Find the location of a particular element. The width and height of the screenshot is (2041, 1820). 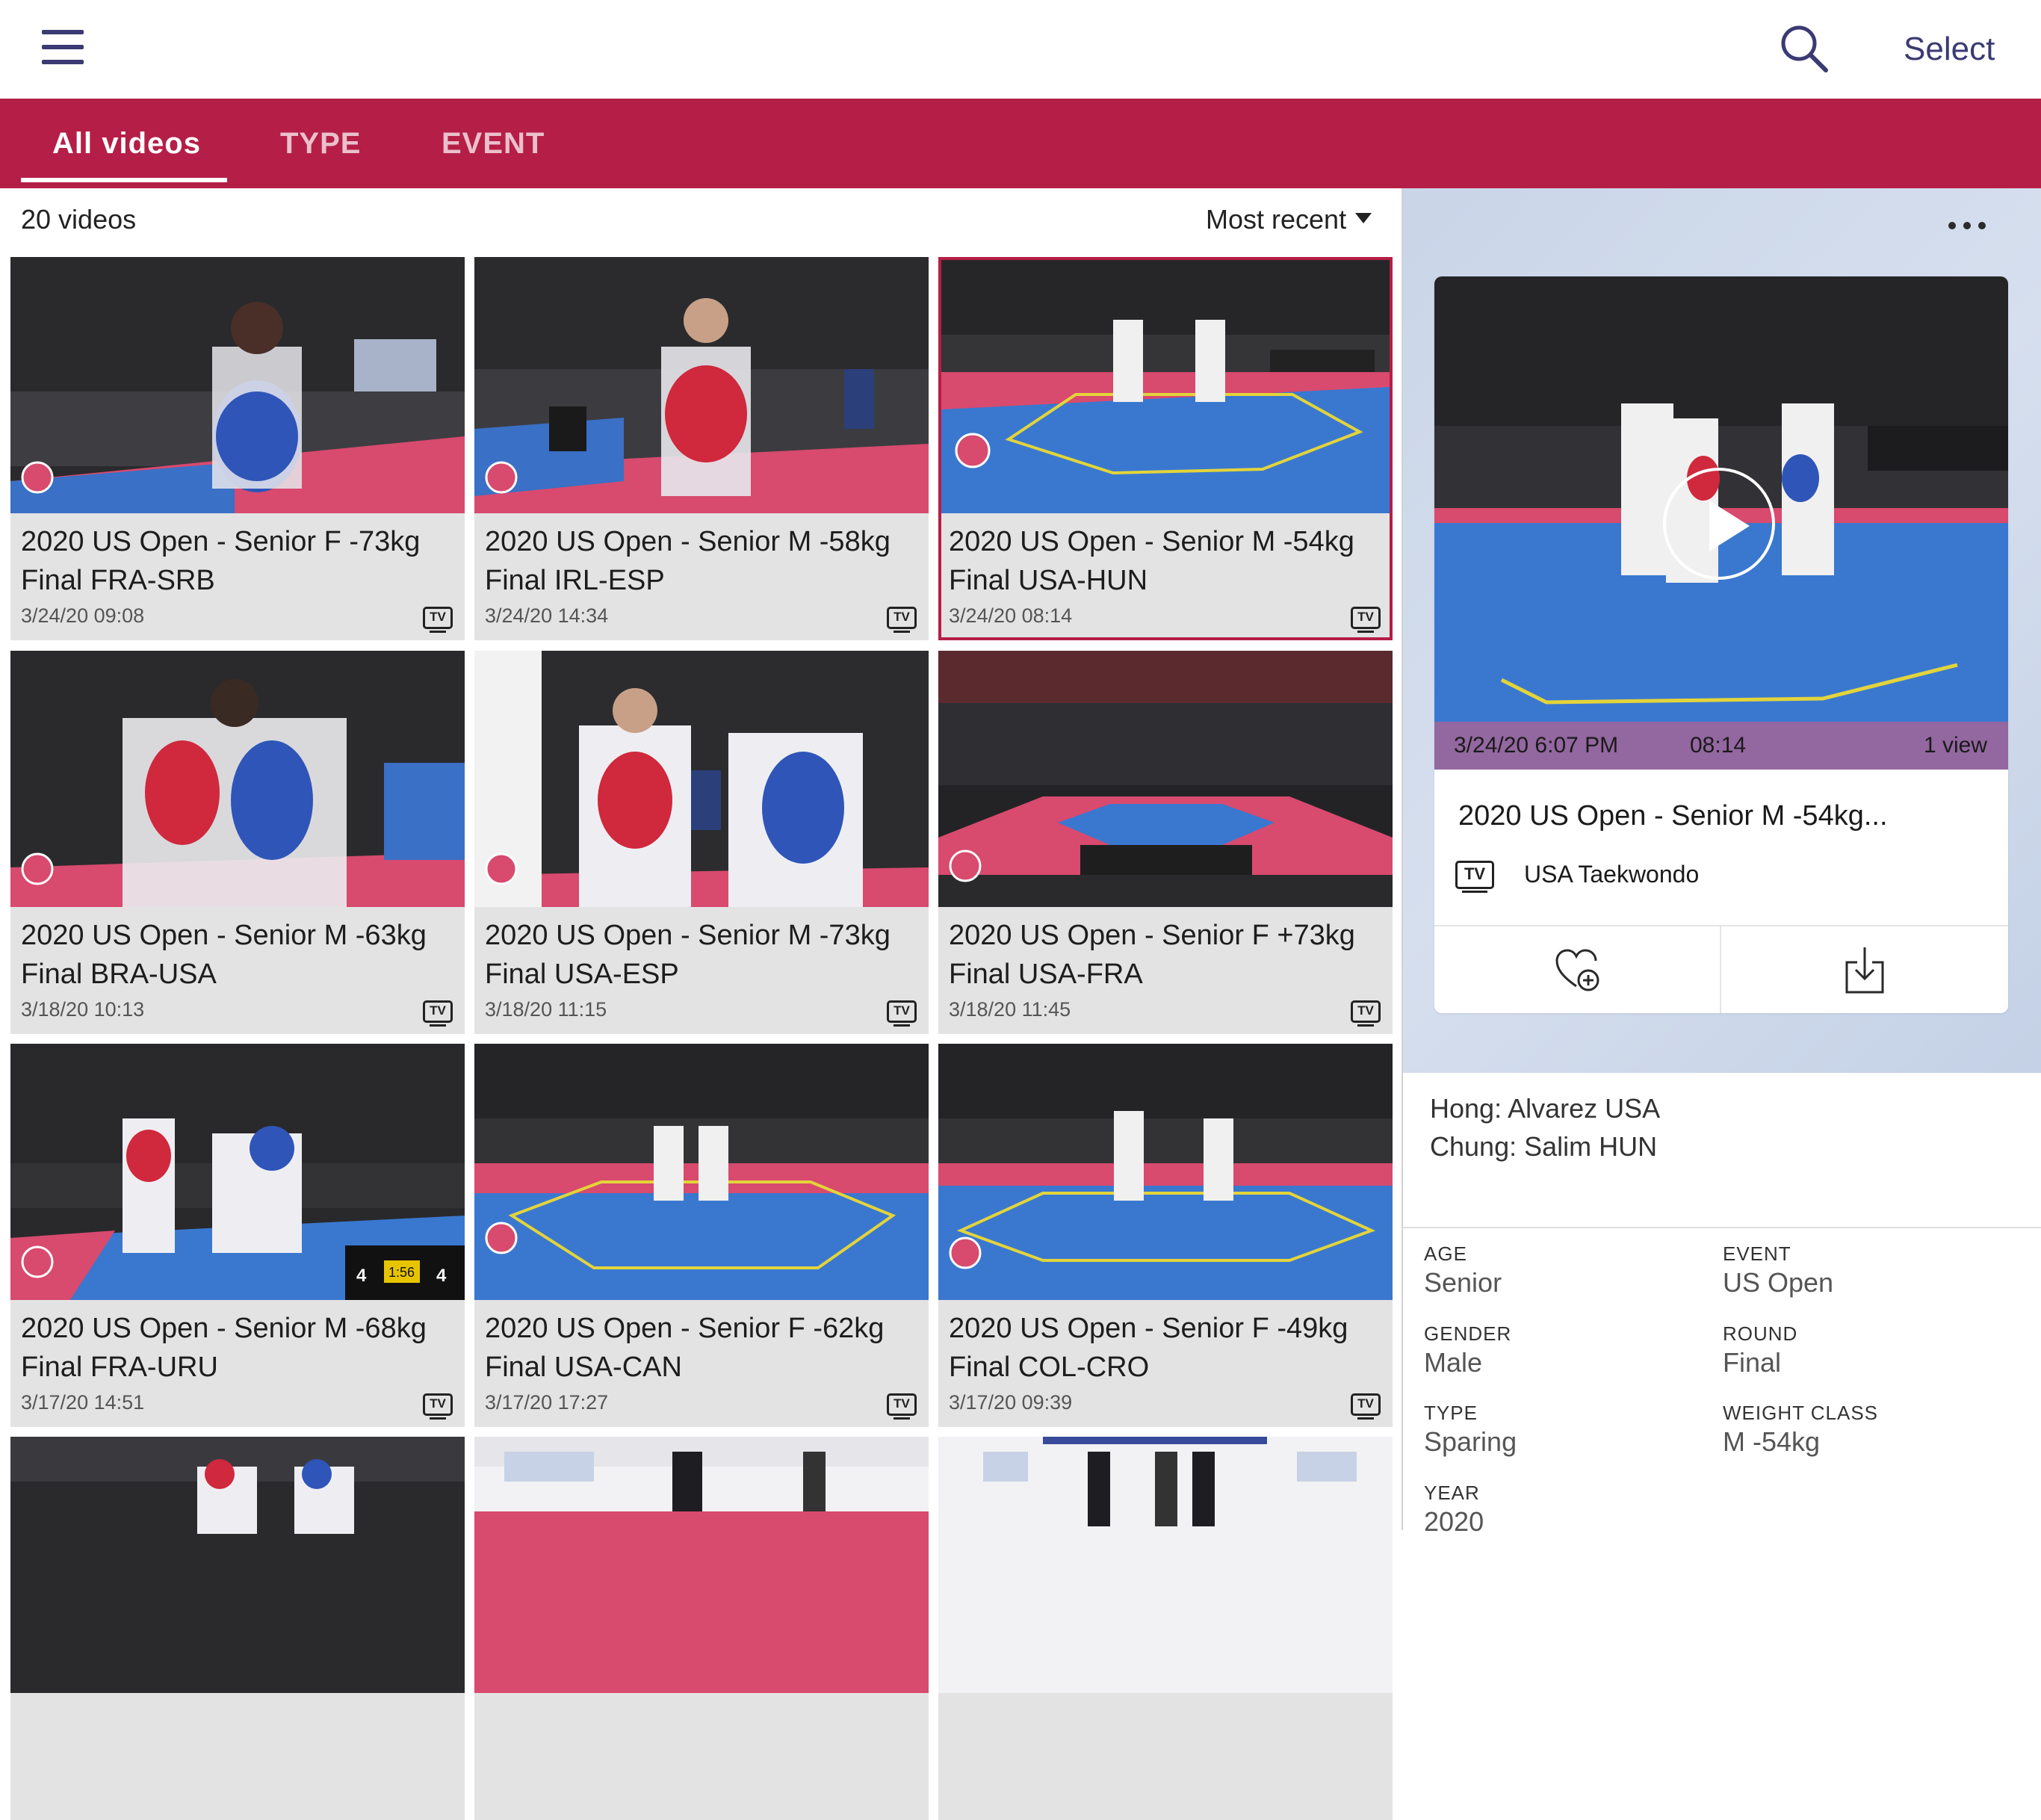

sort-label: Most recent is located at coordinates (1277, 219).